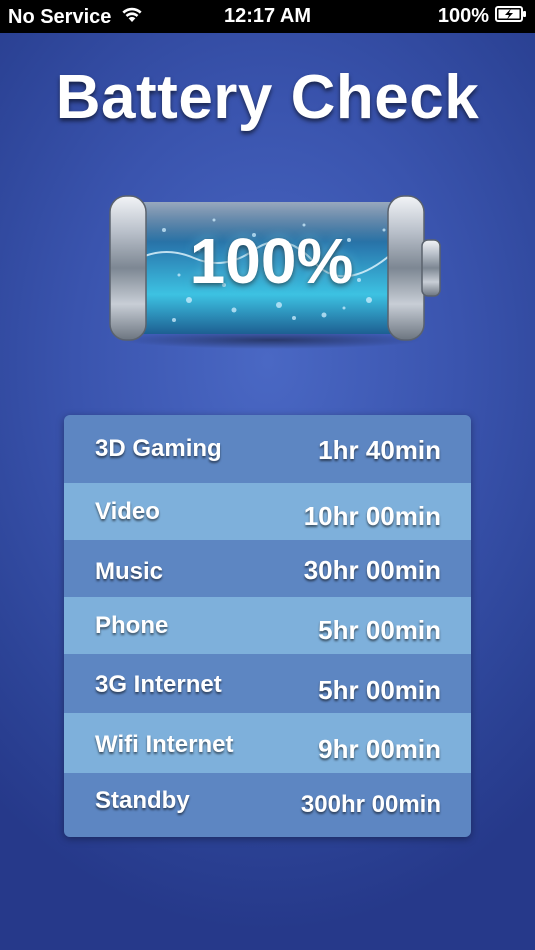 This screenshot has height=950, width=535. I want to click on app-title: Battery Check, so click(267, 97).